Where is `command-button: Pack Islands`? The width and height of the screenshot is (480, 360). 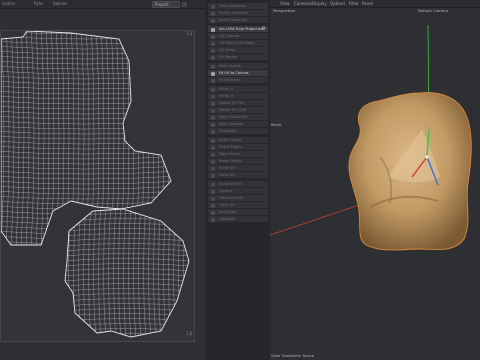
command-button: Pack Islands is located at coordinates (238, 66).